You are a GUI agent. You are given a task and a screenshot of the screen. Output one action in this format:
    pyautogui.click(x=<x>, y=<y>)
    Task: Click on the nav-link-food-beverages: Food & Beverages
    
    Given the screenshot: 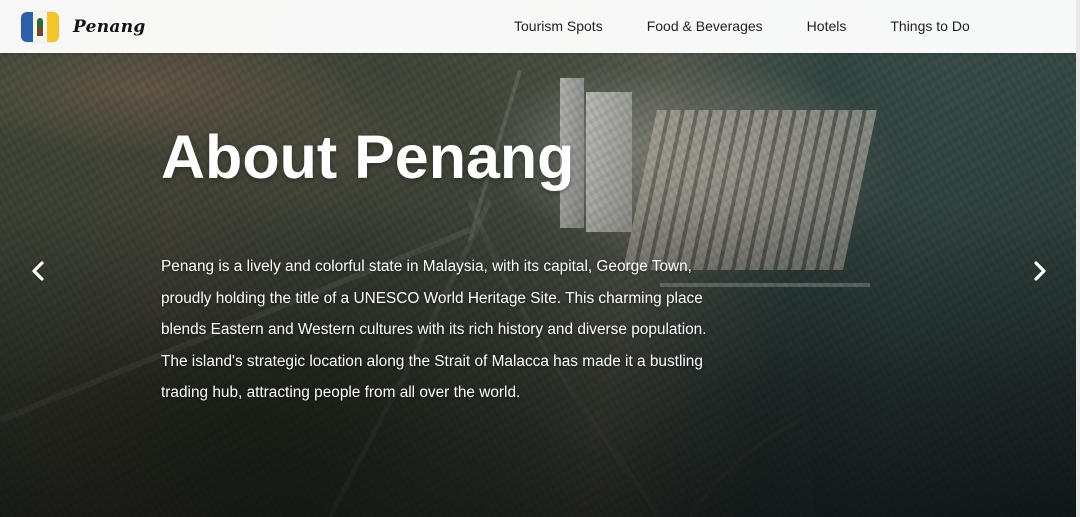 What is the action you would take?
    pyautogui.click(x=705, y=26)
    